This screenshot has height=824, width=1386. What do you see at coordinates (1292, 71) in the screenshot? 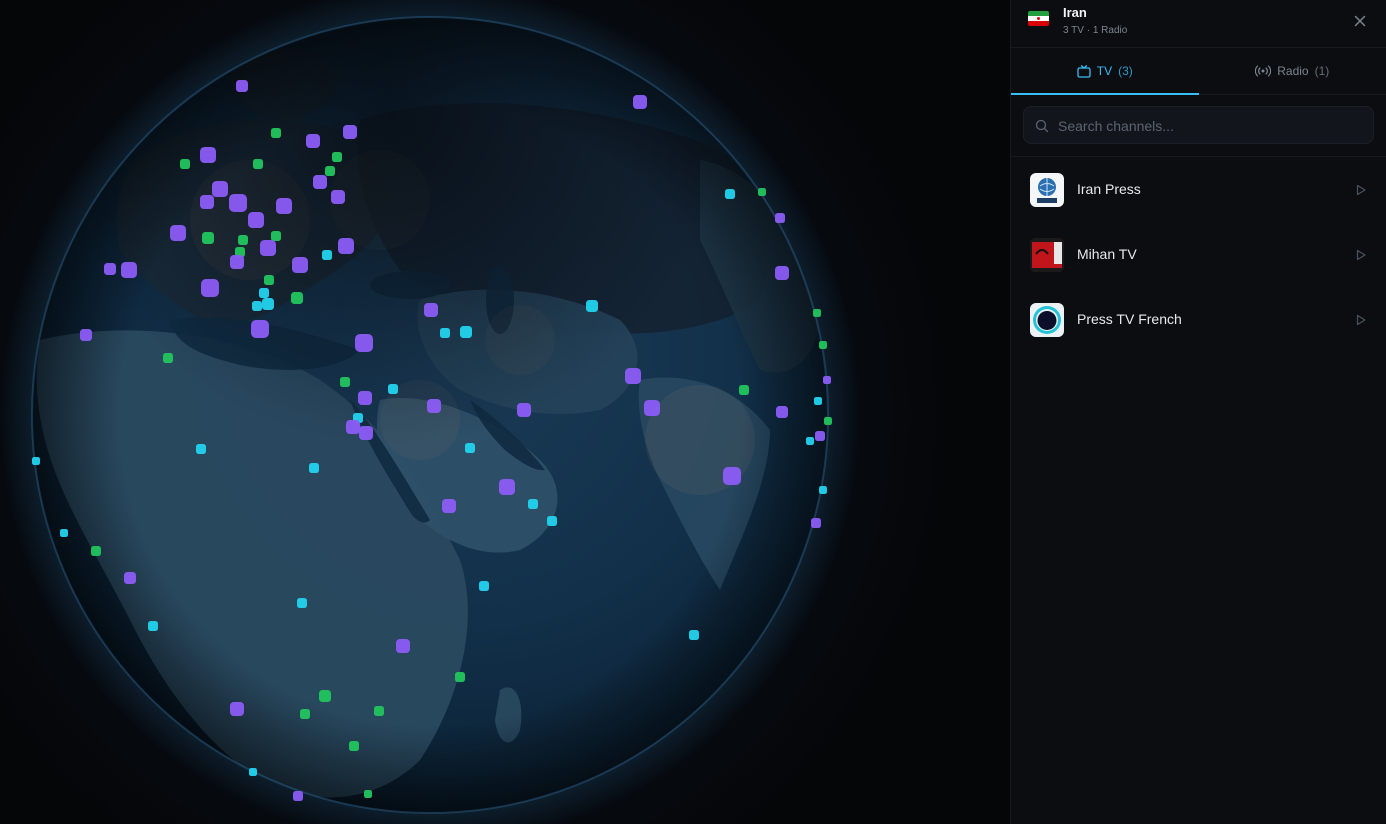
I see `tab-radio: Radio (1)` at bounding box center [1292, 71].